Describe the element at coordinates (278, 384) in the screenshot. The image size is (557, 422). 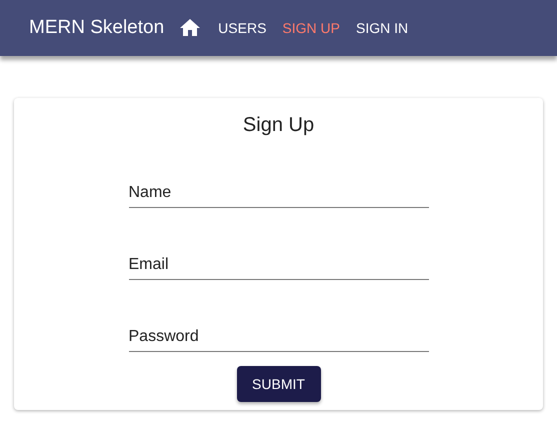
I see `submit-button: SUBMIT` at that location.